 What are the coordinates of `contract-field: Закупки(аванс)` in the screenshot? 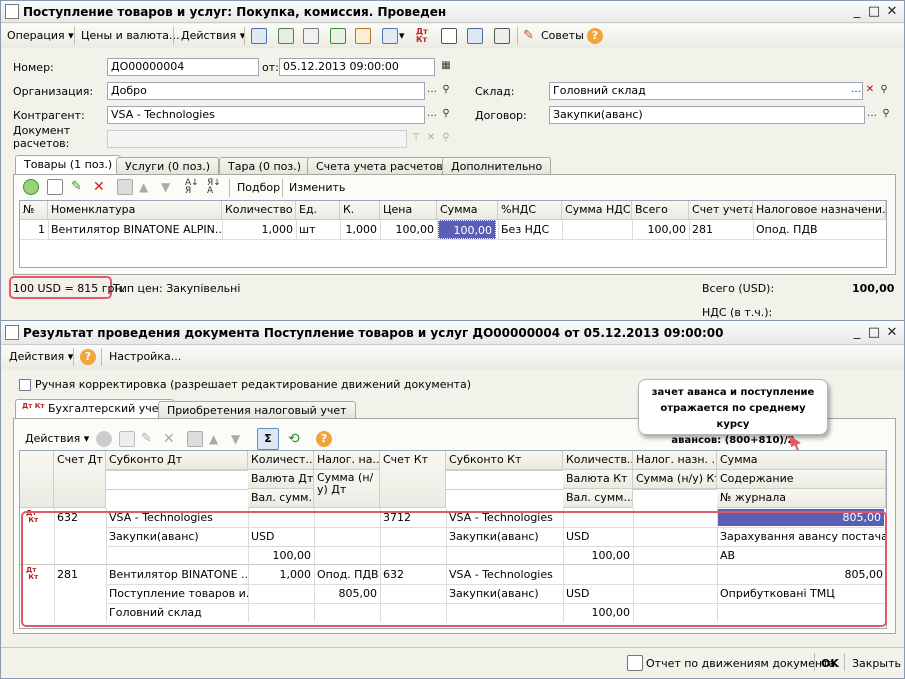 It's located at (707, 115).